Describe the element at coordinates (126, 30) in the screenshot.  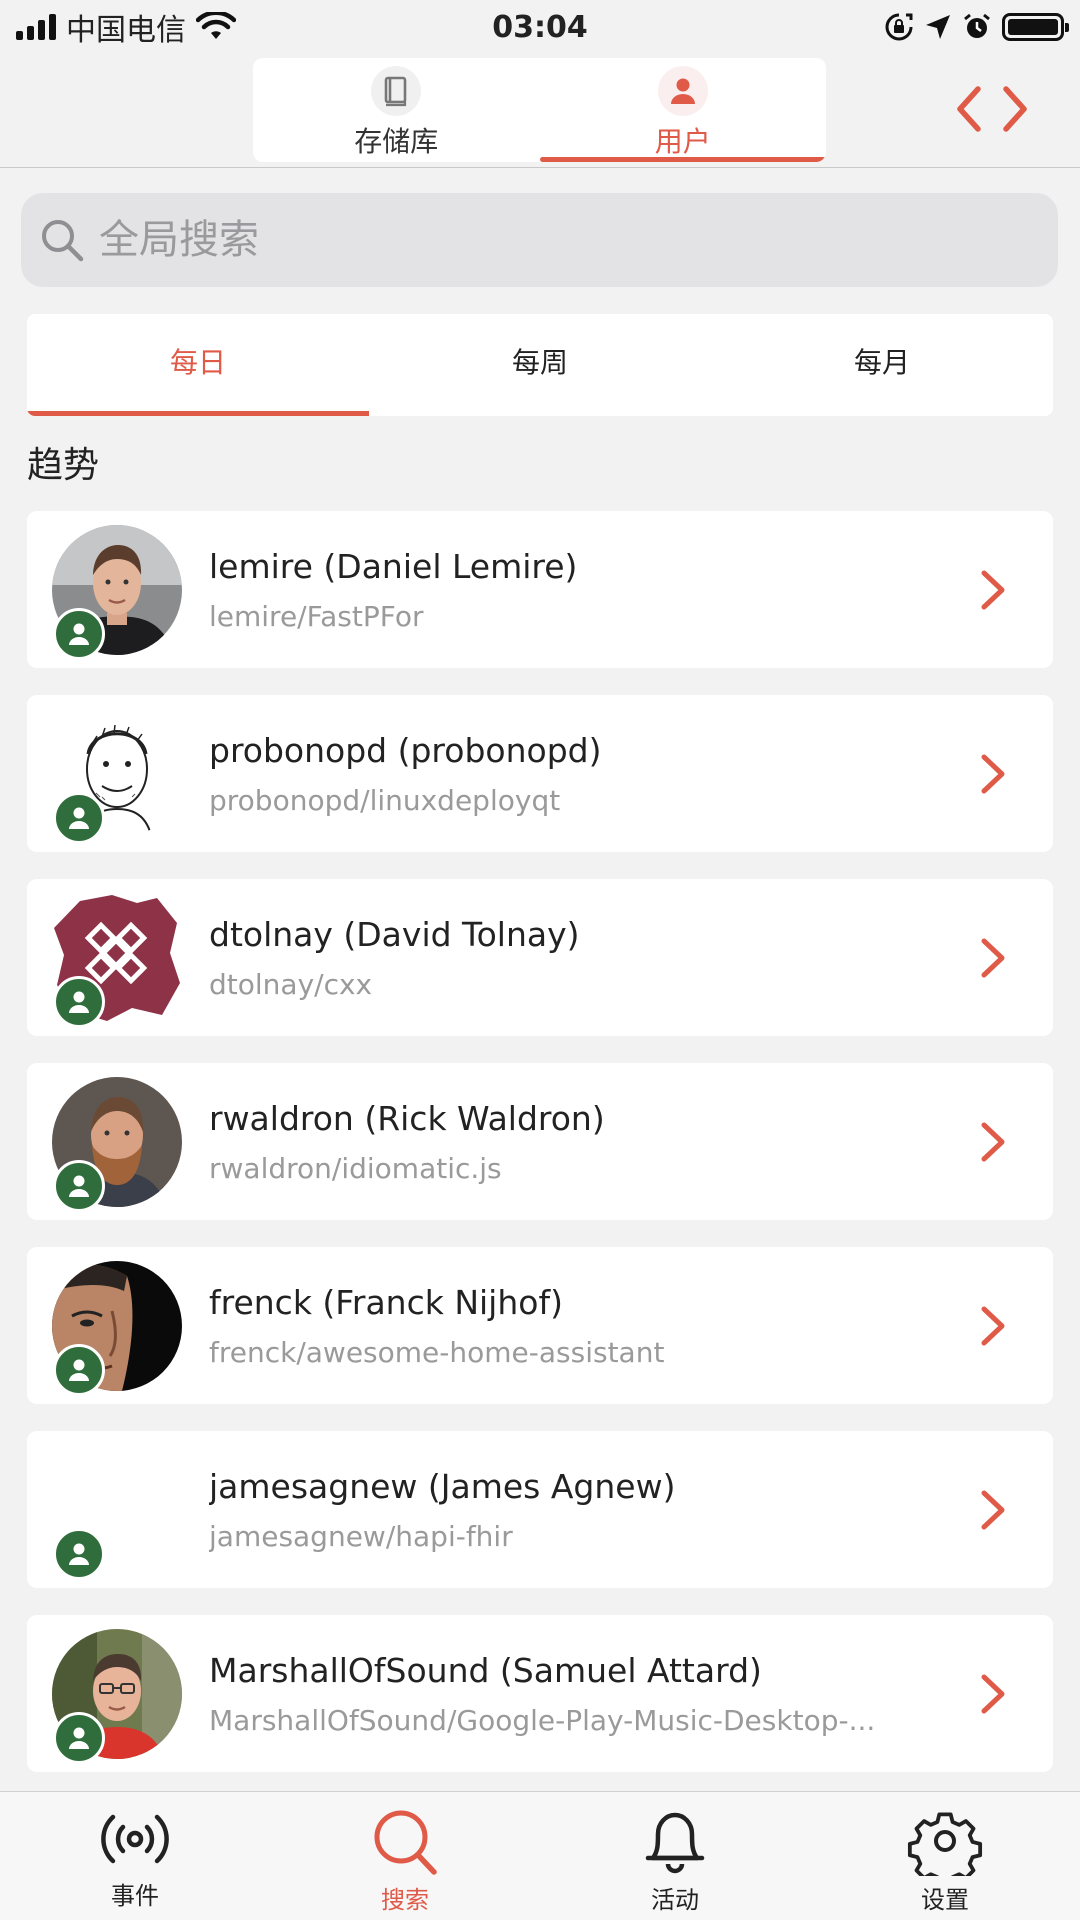
I see `carrier-label: 中国电信` at that location.